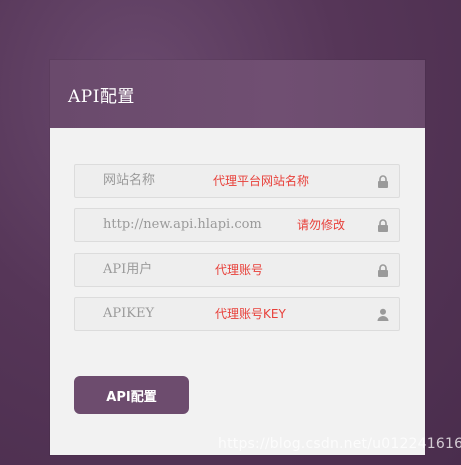  I want to click on watermark: https://blog.csdn.net/u012241616, so click(339, 444).